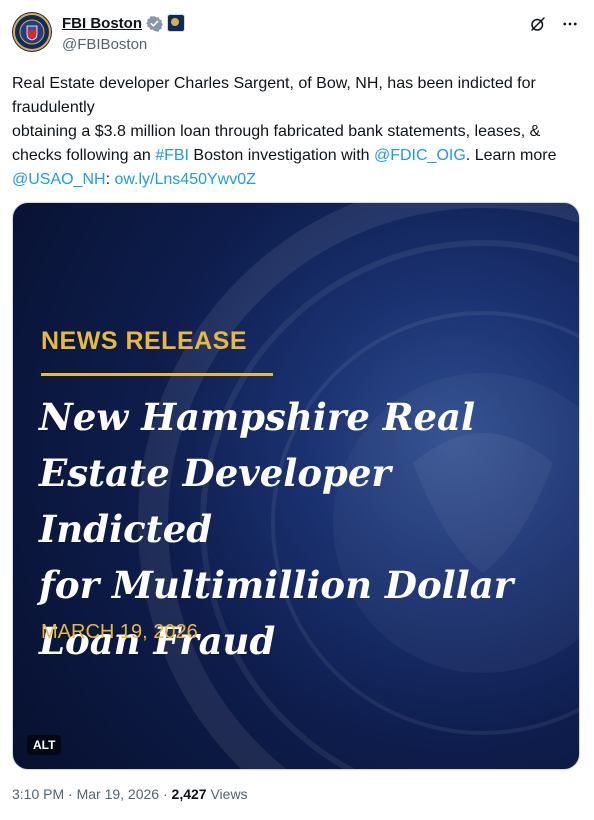 The width and height of the screenshot is (594, 820). Describe the element at coordinates (189, 794) in the screenshot. I see `views-count: 2,427` at that location.